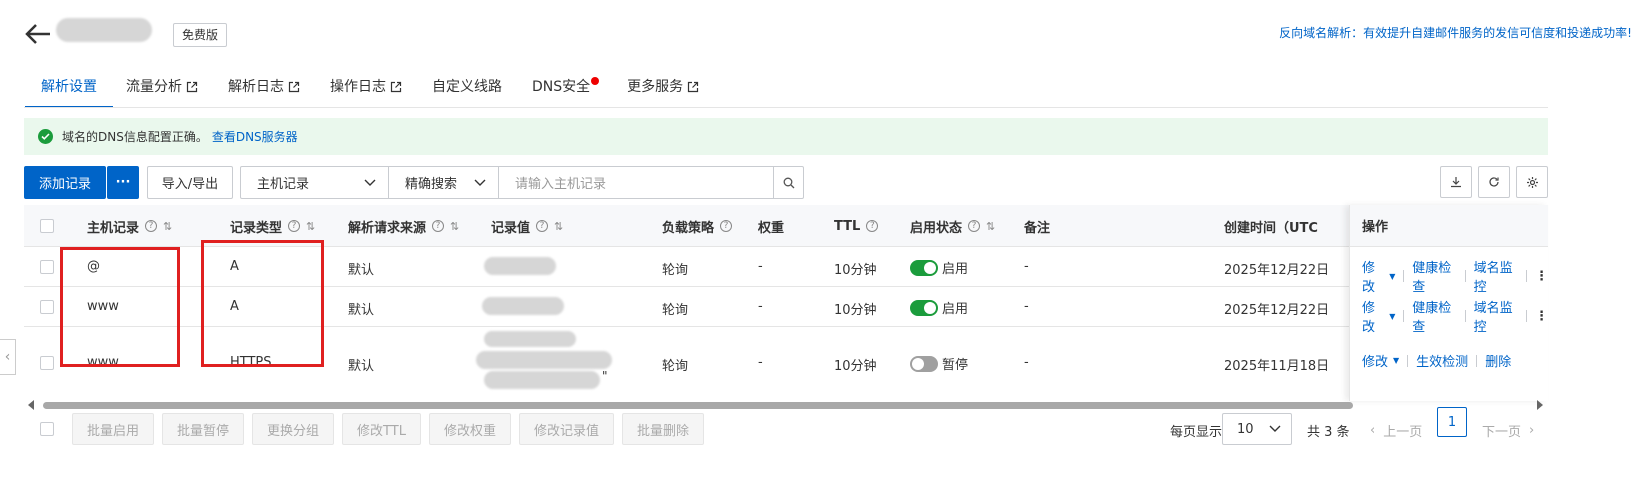 This screenshot has width=1646, height=500. I want to click on alert-text: 域名的DNS信息配置正确。, so click(135, 137).